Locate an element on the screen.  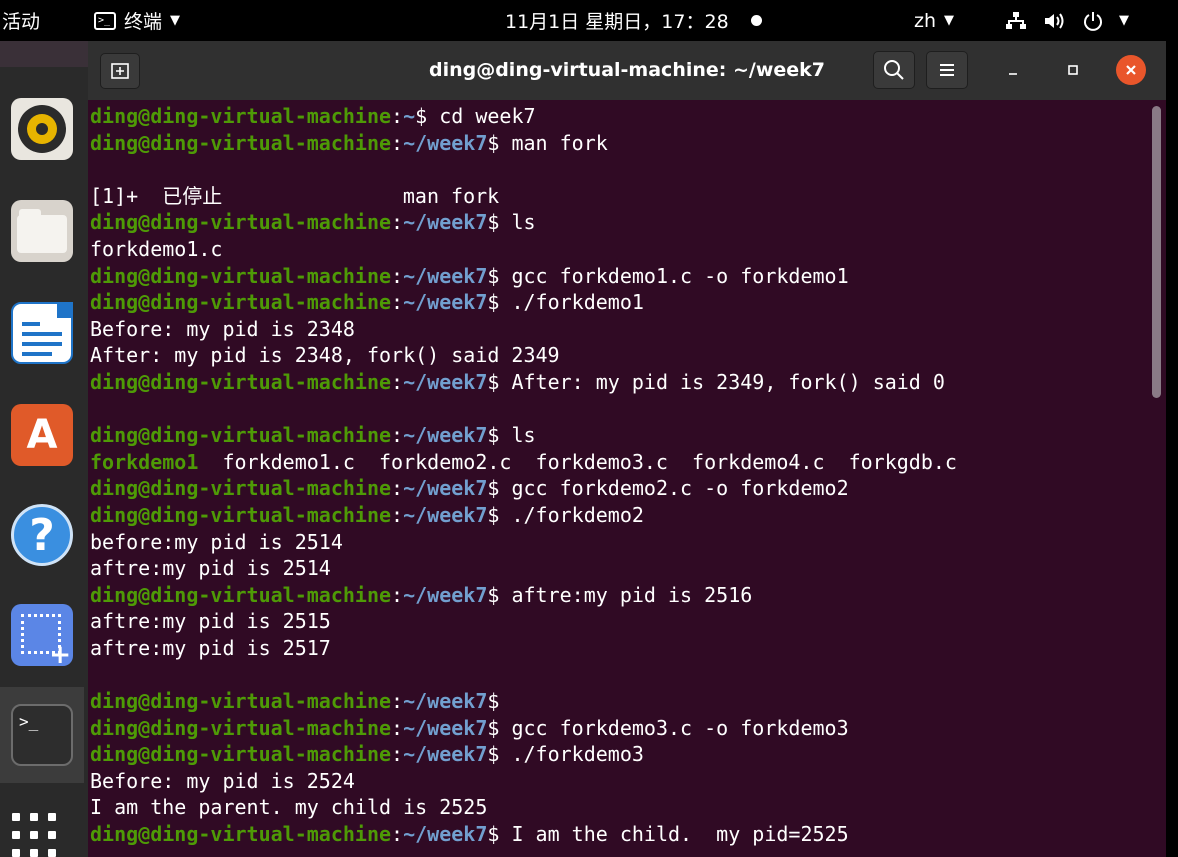
volume-icon is located at coordinates (1054, 20).